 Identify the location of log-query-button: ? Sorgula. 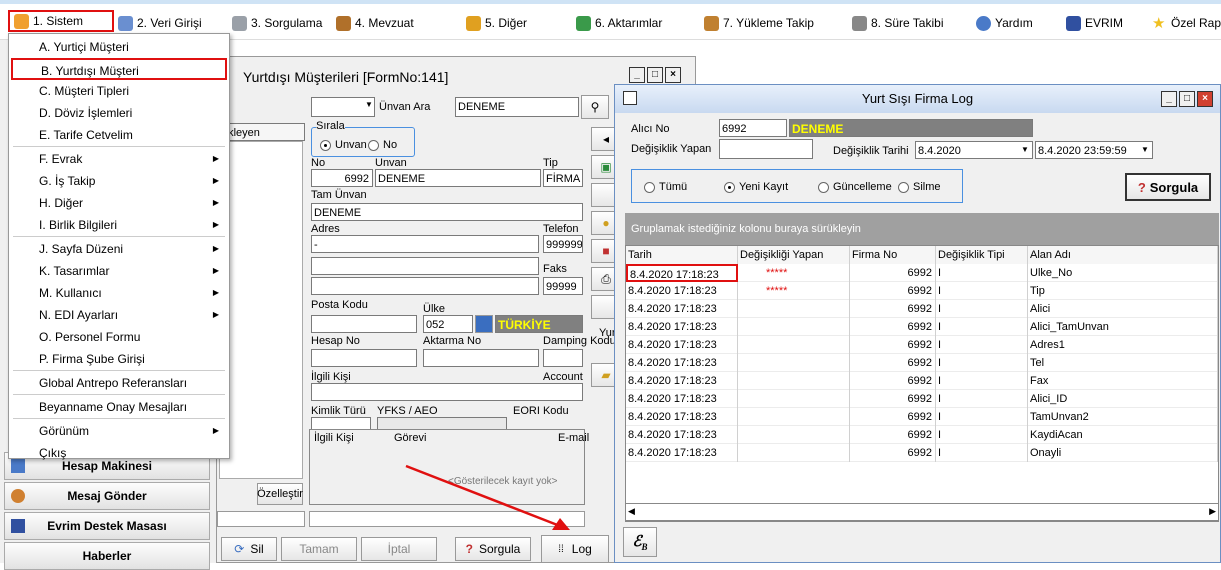
(1168, 187).